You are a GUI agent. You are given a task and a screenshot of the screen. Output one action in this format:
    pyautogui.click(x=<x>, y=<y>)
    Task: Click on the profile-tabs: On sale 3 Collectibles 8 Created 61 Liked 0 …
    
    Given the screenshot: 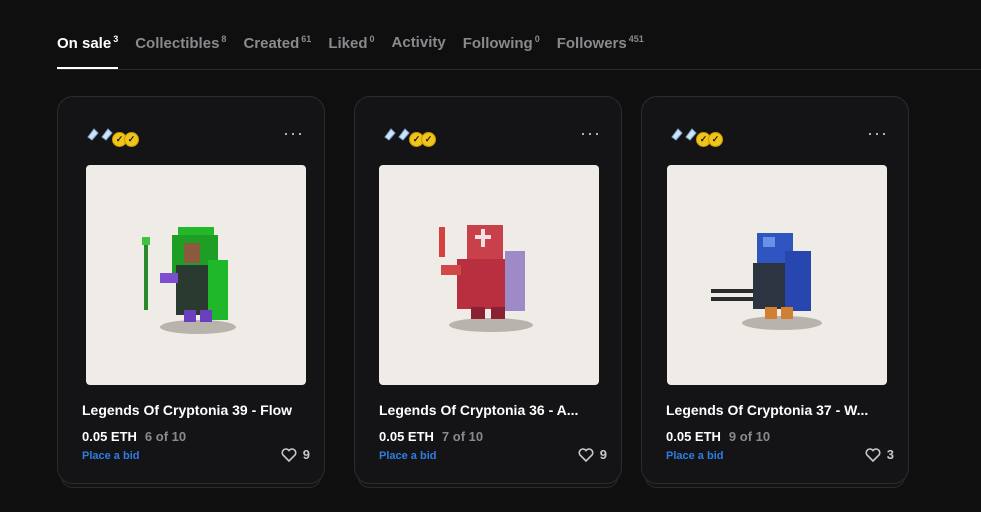 What is the action you would take?
    pyautogui.click(x=359, y=51)
    